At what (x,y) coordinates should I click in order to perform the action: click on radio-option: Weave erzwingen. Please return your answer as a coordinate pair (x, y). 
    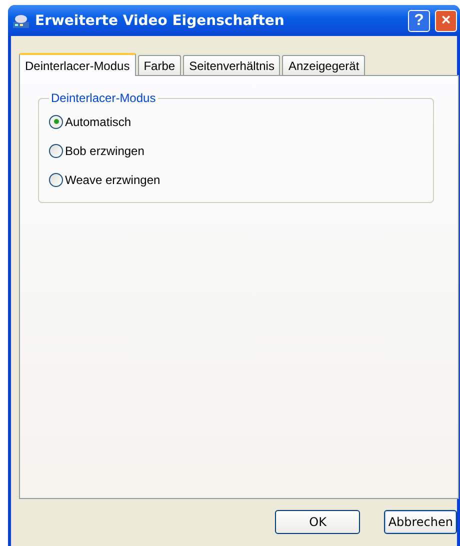
    Looking at the image, I should click on (236, 179).